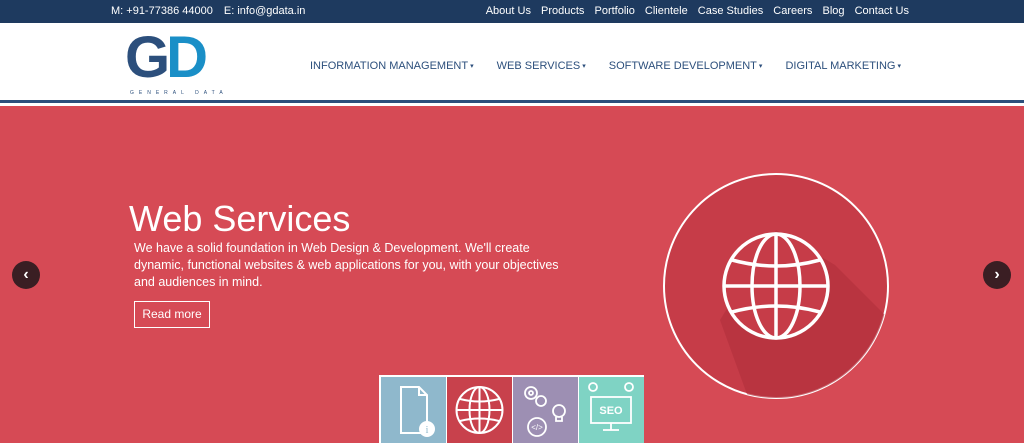 This screenshot has height=443, width=1024. I want to click on email-address: E: info@gdata.in, so click(265, 11).